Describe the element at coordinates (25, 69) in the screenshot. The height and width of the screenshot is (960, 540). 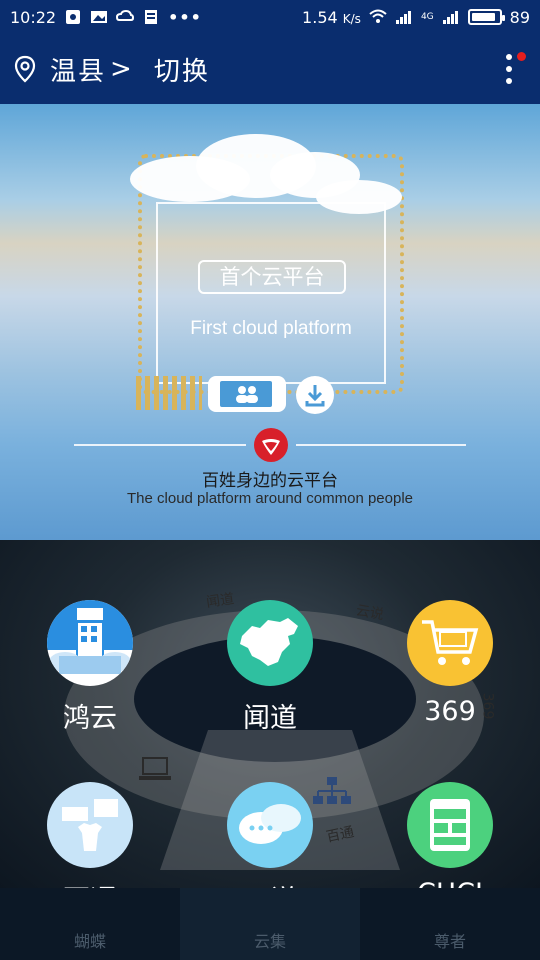
I see `location-pin-icon` at that location.